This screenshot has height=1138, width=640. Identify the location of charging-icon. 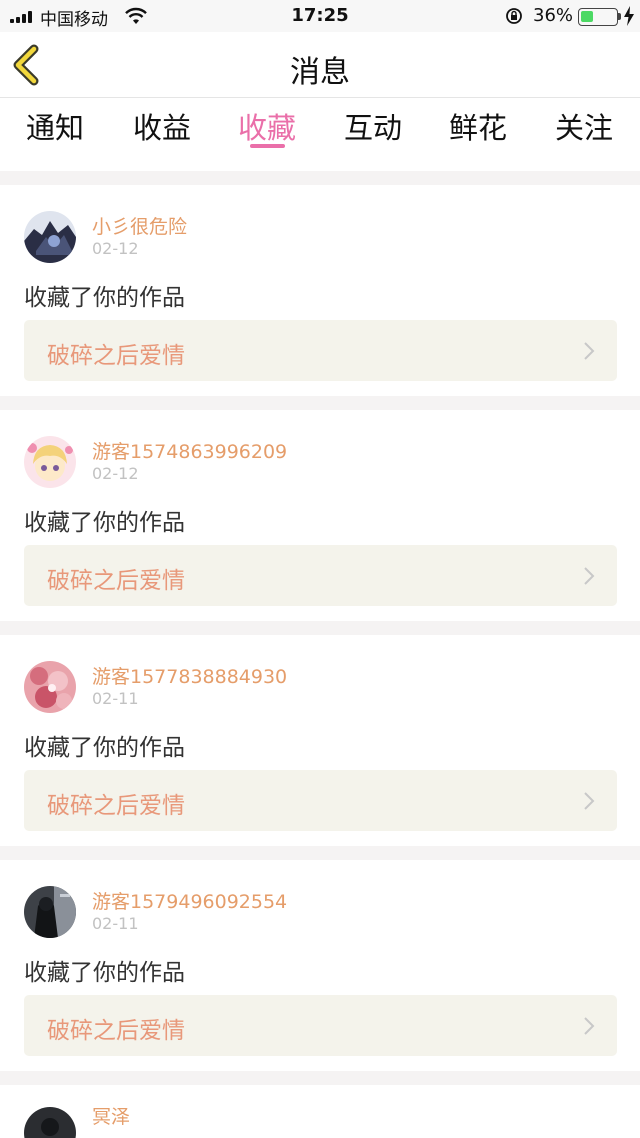
(629, 16).